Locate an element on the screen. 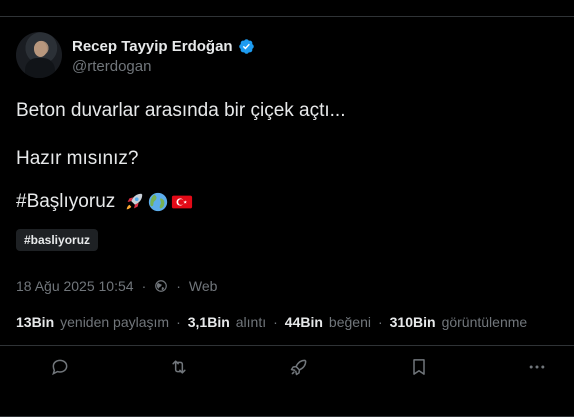 The width and height of the screenshot is (574, 417). more-icon is located at coordinates (537, 367).